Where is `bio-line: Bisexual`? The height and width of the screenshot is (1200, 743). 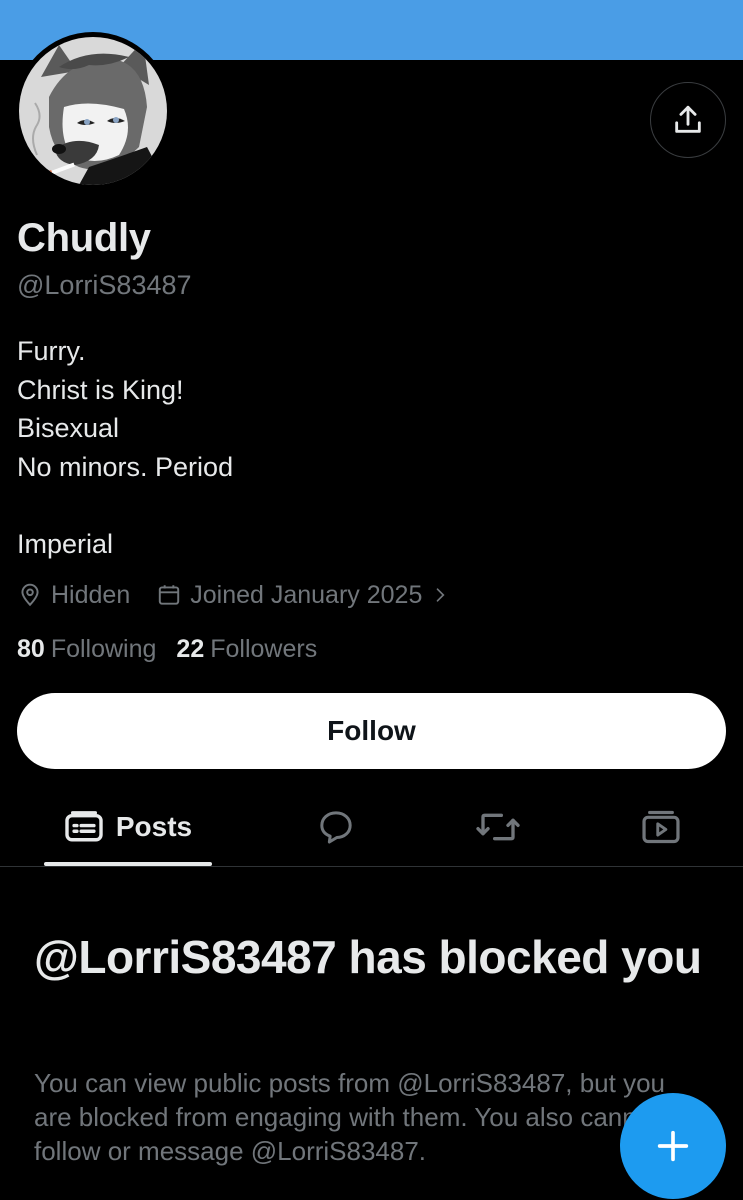 bio-line: Bisexual is located at coordinates (68, 428).